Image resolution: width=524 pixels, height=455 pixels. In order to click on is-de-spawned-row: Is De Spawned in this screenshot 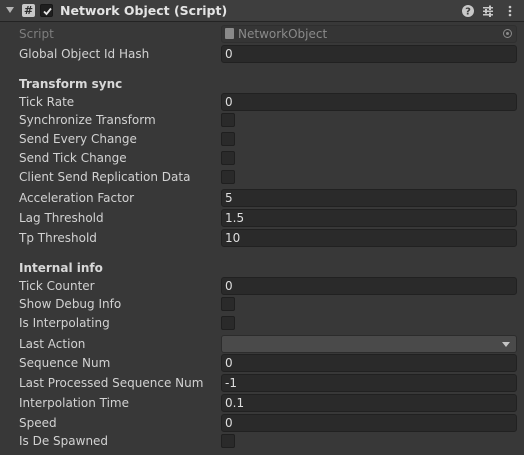, I will do `click(262, 441)`.